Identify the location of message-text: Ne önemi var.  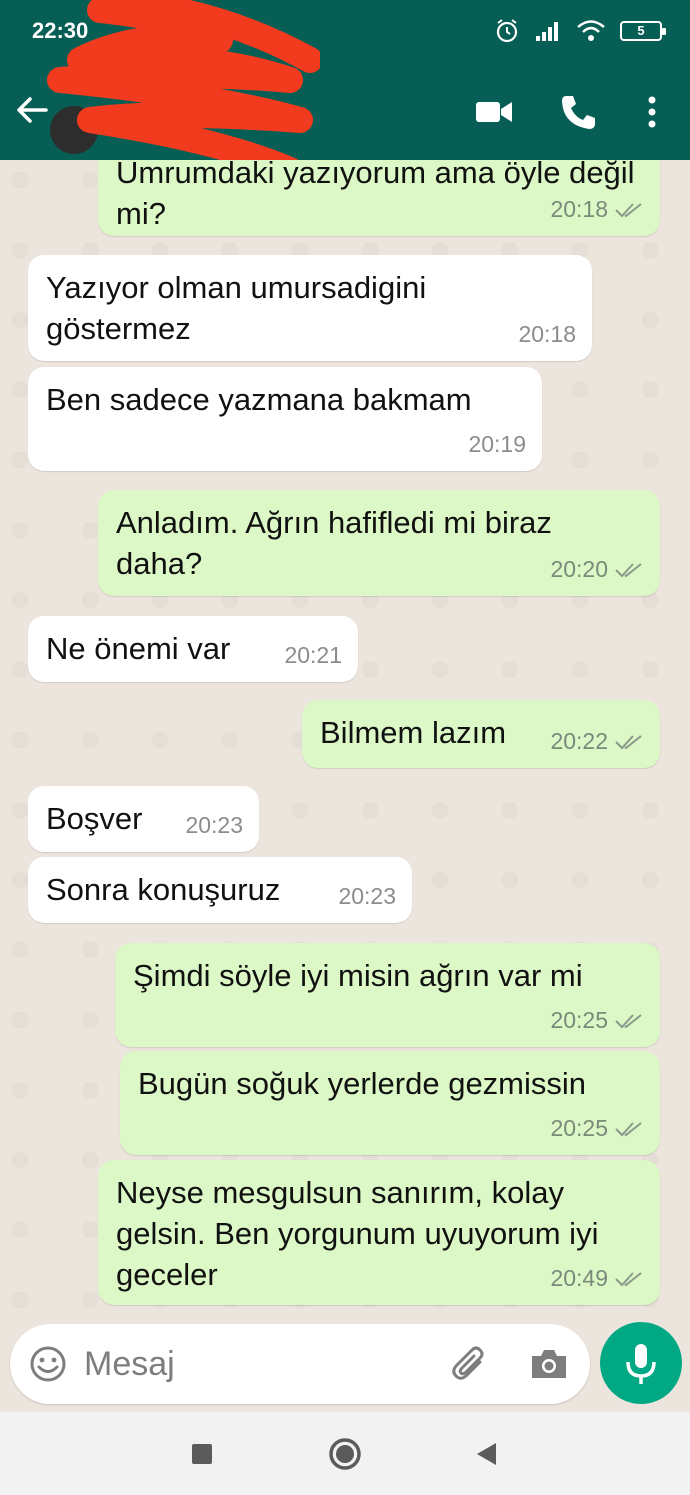
(138, 648).